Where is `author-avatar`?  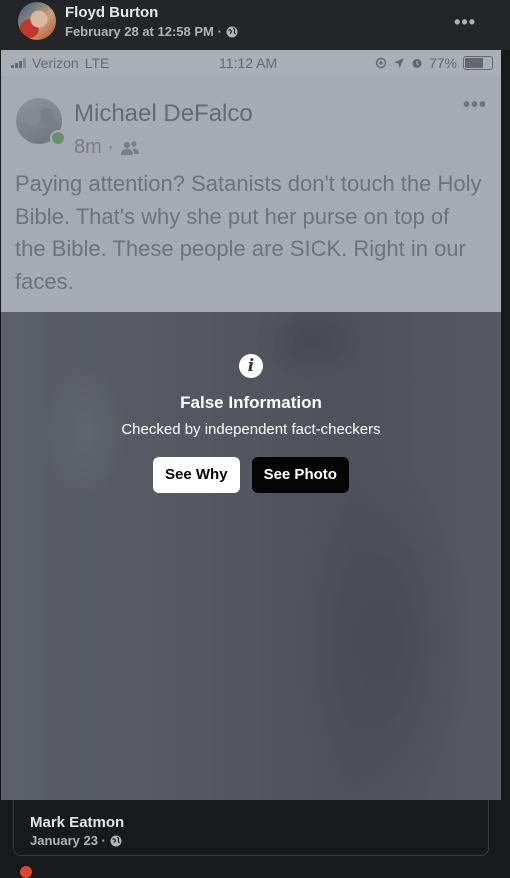
author-avatar is located at coordinates (37, 21).